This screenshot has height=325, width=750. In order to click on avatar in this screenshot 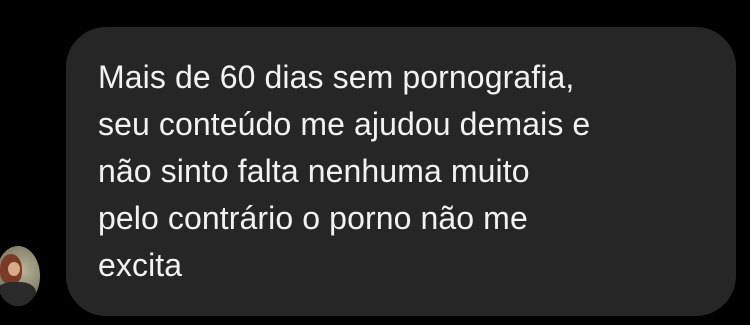, I will do `click(20, 276)`.